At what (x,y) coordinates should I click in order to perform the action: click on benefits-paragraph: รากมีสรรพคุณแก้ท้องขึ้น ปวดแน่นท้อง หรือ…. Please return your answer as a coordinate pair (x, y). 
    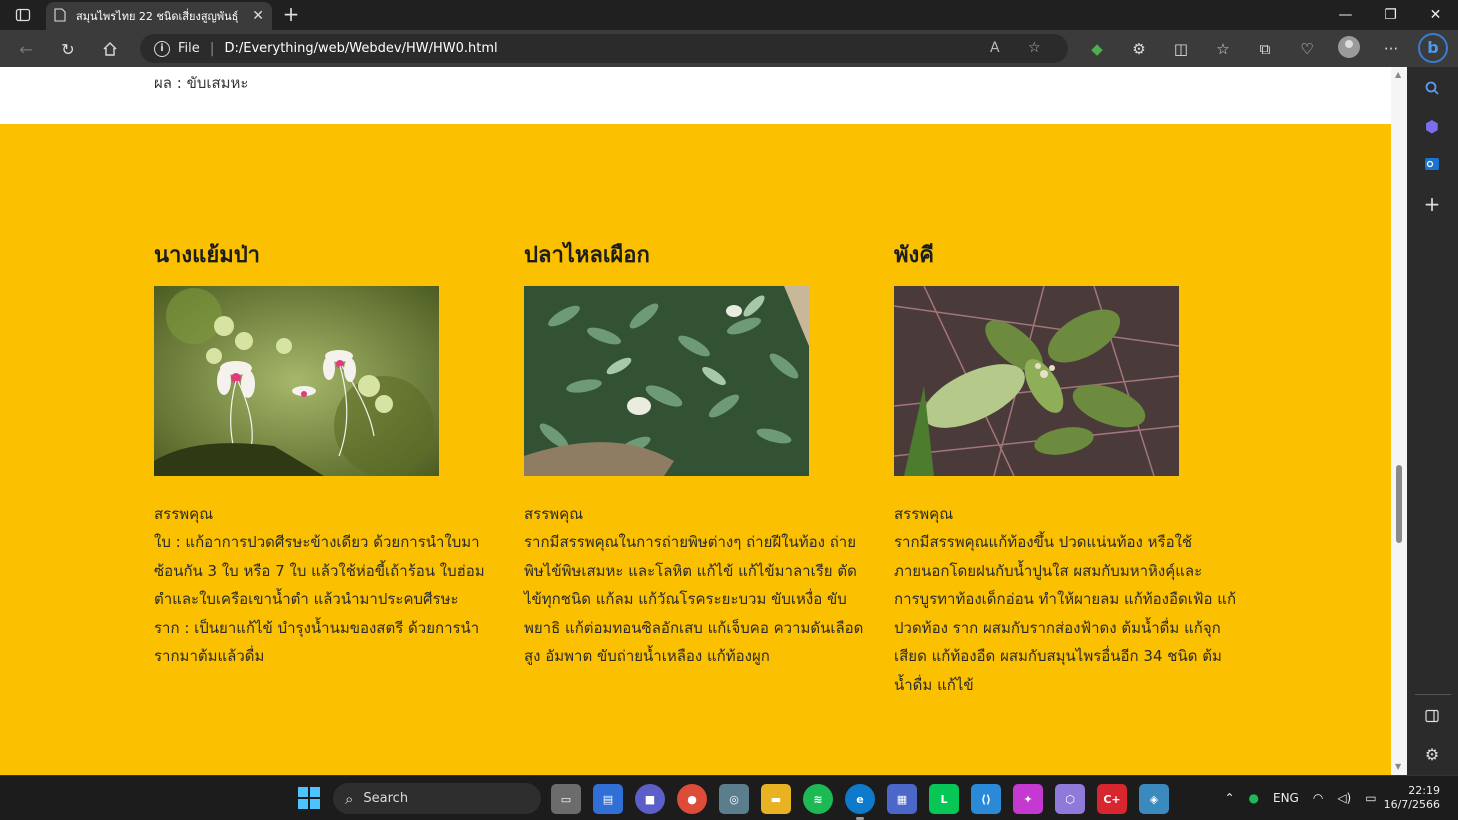
    Looking at the image, I should click on (1065, 613).